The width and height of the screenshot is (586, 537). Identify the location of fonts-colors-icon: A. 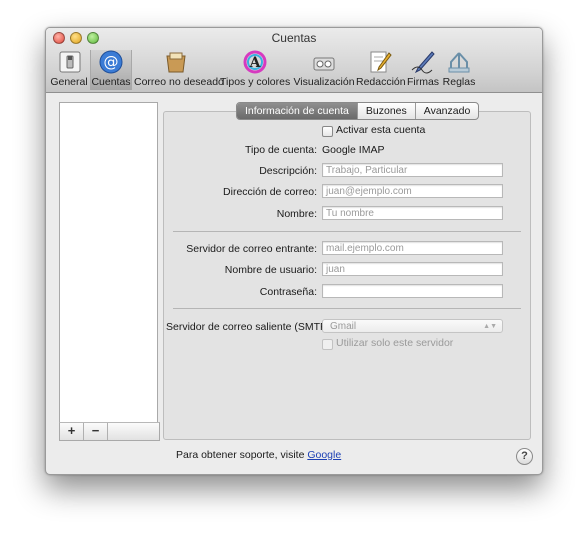
(255, 62).